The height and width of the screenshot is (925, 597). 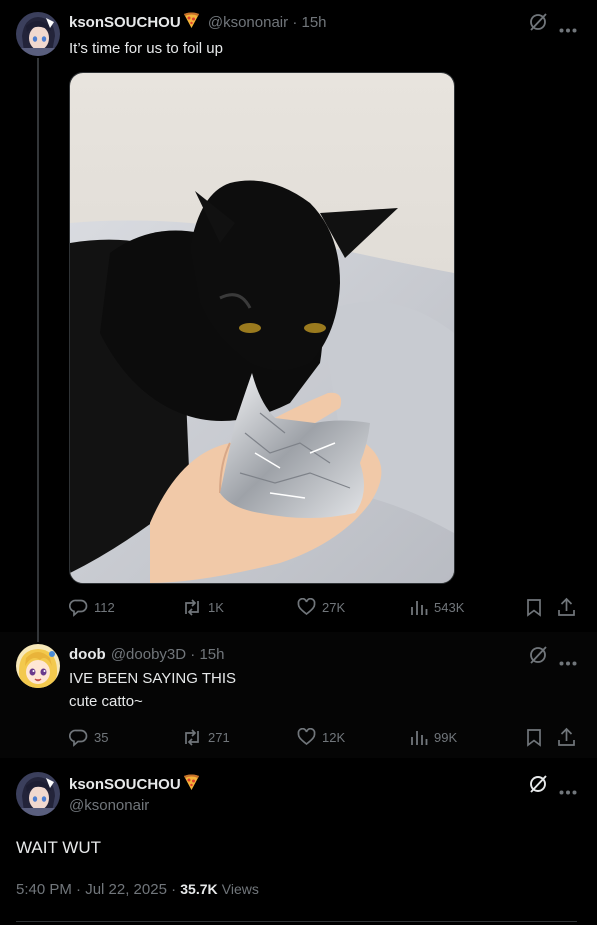 What do you see at coordinates (321, 737) in the screenshot?
I see `like-button: 12K` at bounding box center [321, 737].